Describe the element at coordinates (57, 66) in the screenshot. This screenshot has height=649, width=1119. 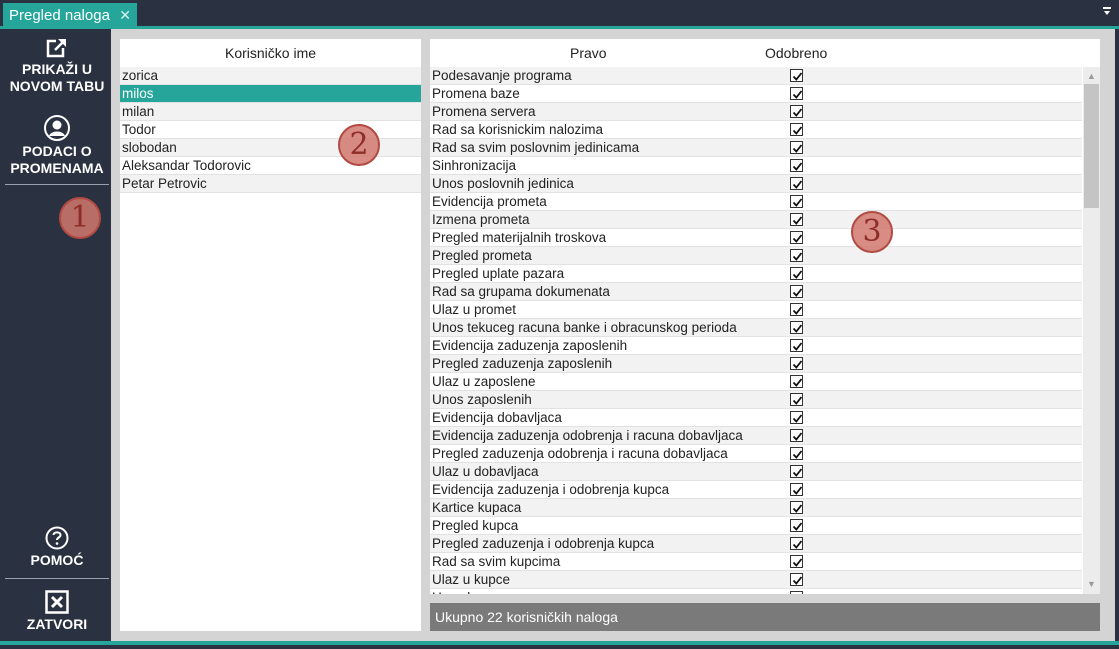
I see `open-in-new-tab-button: PRIKAŽI U NOVOM TABU` at that location.